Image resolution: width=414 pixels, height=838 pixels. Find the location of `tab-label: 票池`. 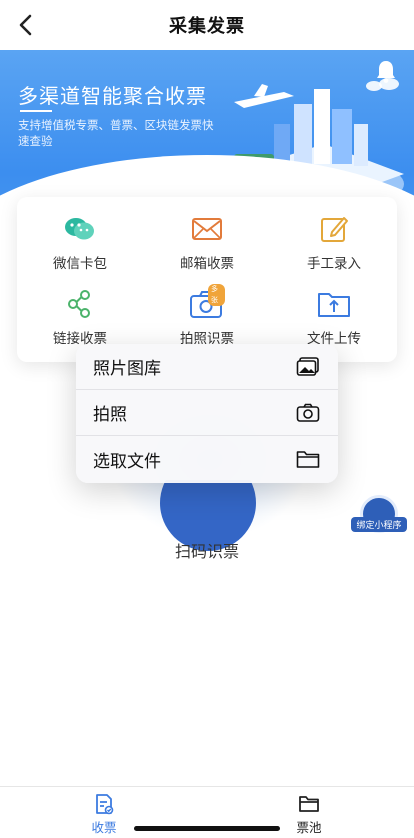

tab-label: 票池 is located at coordinates (309, 827).